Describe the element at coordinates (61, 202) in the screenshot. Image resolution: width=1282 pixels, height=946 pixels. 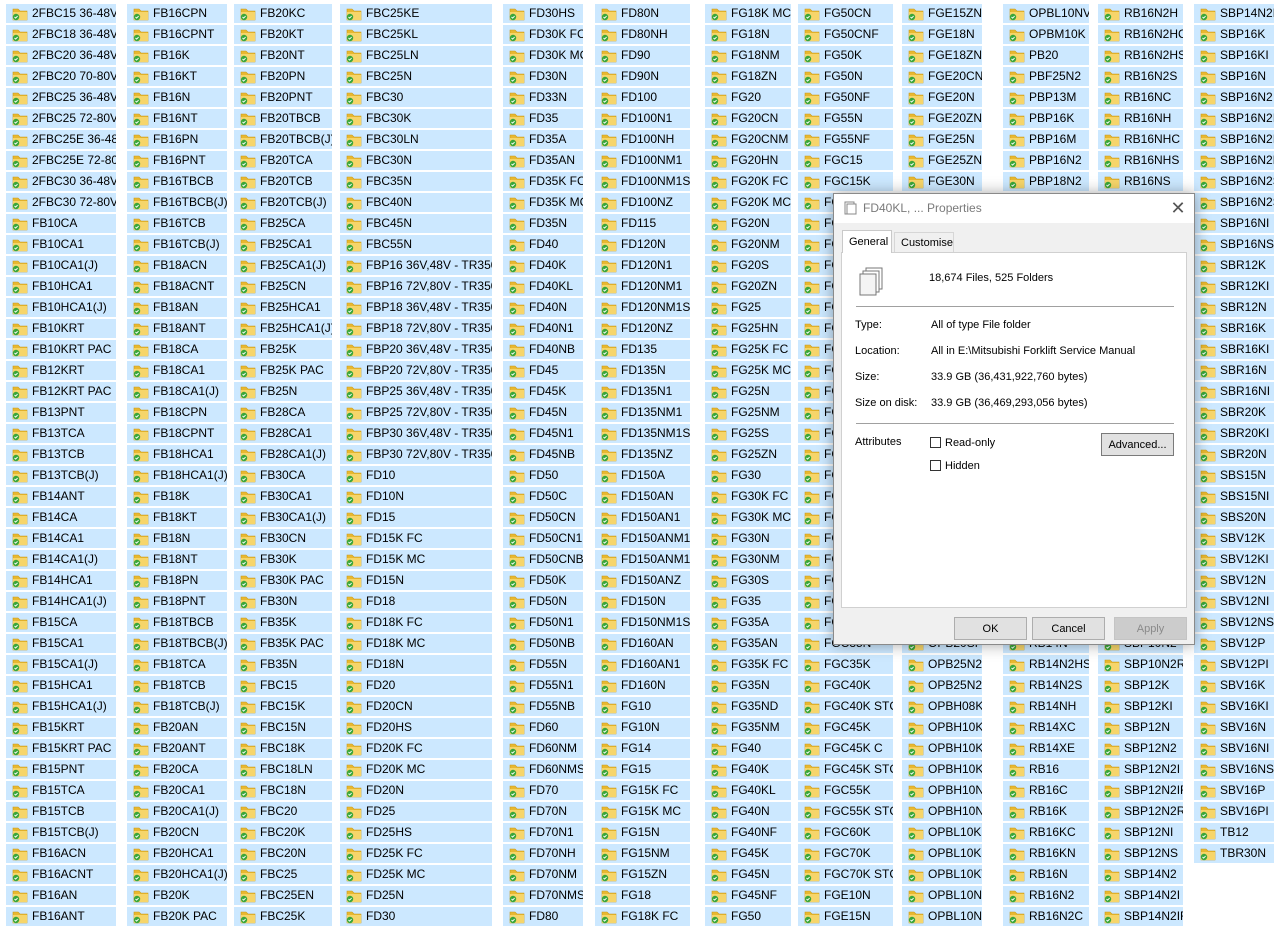
I see `folder-item: 2FBC30 72-80V` at that location.